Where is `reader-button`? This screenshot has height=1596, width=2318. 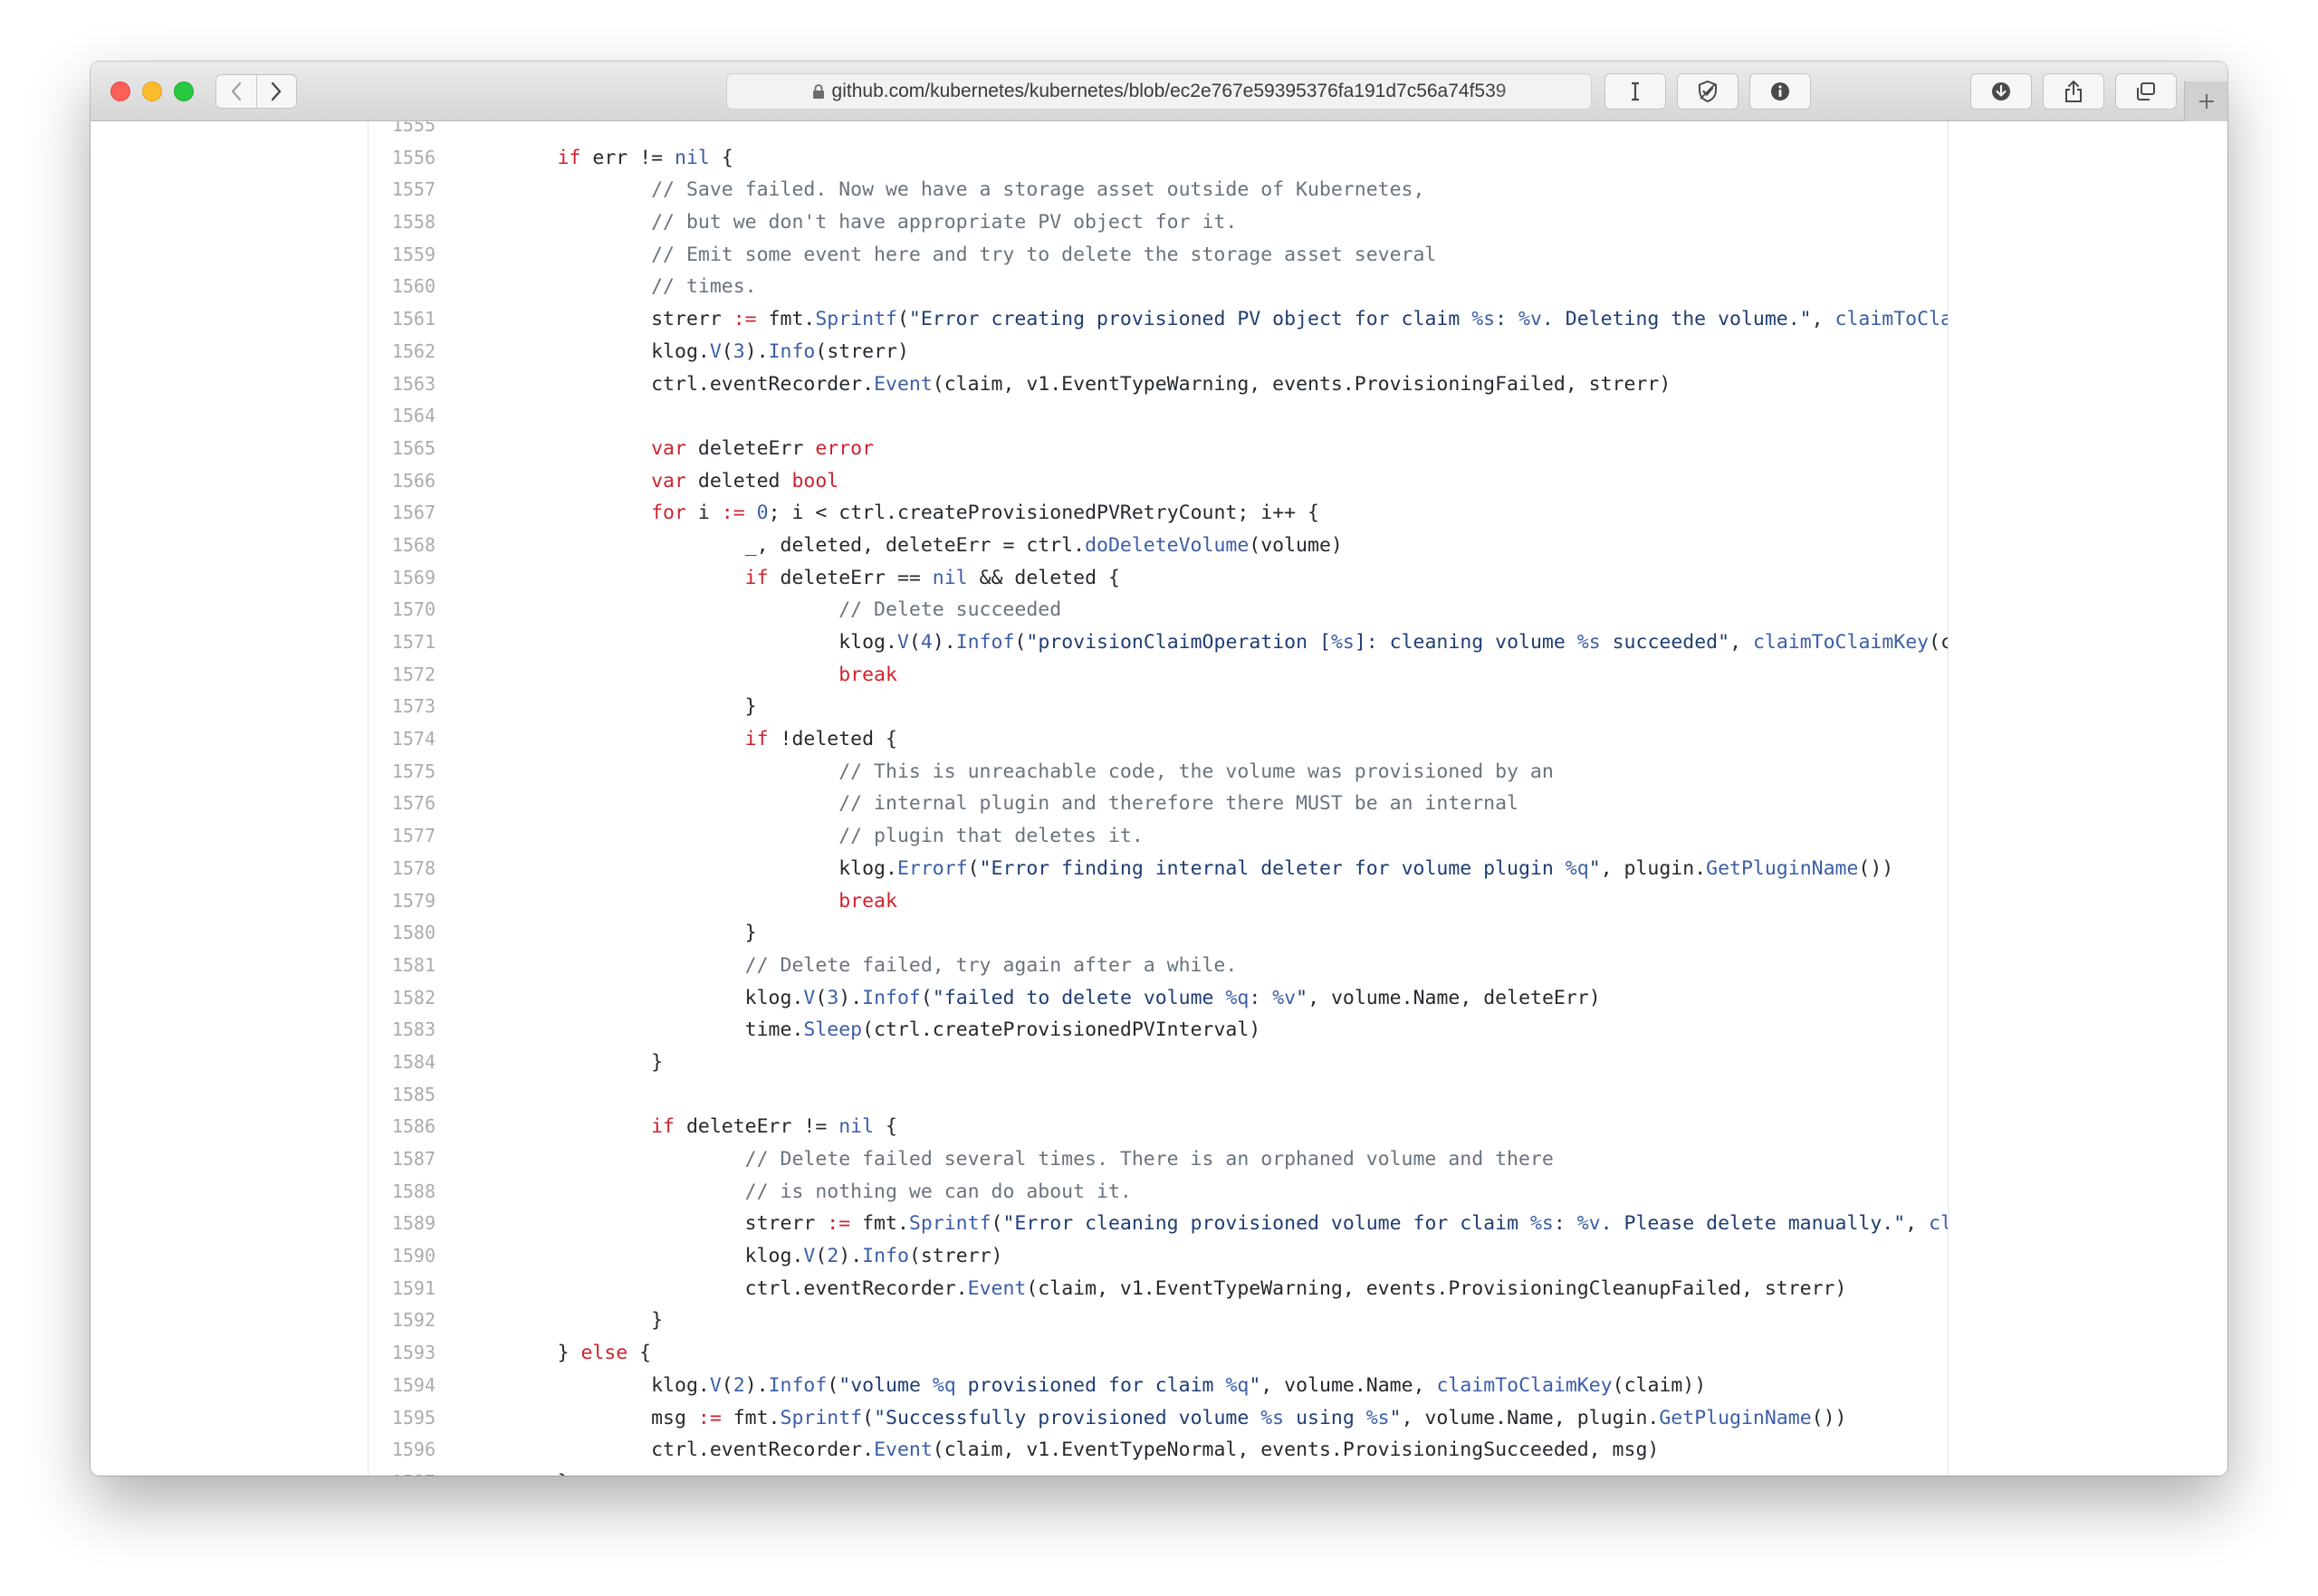
reader-button is located at coordinates (1635, 91).